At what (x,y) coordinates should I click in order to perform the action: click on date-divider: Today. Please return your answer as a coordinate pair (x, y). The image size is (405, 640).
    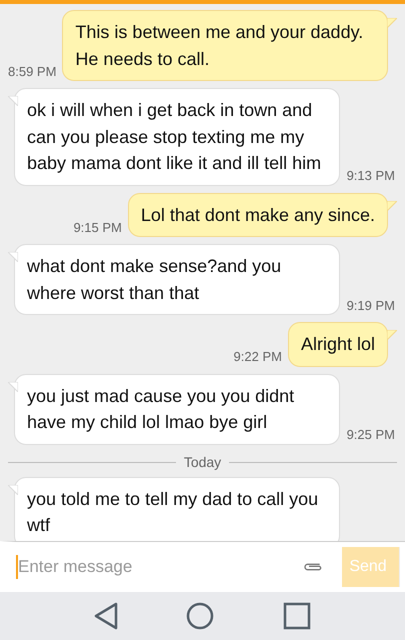
    Looking at the image, I should click on (203, 462).